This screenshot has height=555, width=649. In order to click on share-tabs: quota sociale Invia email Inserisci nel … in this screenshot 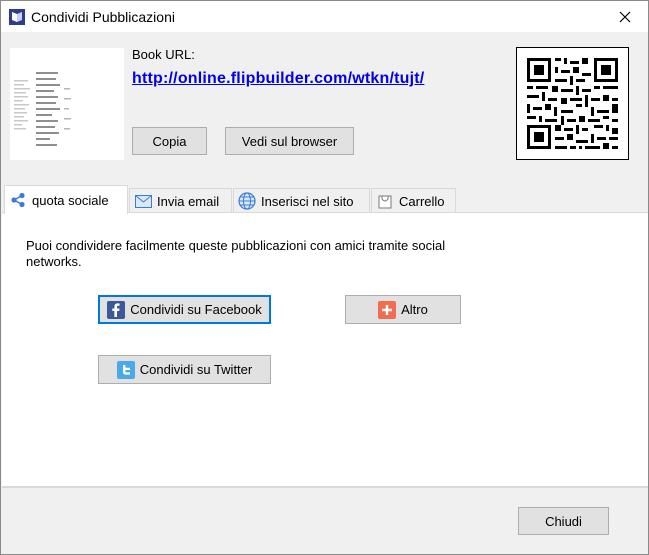, I will do `click(325, 199)`.